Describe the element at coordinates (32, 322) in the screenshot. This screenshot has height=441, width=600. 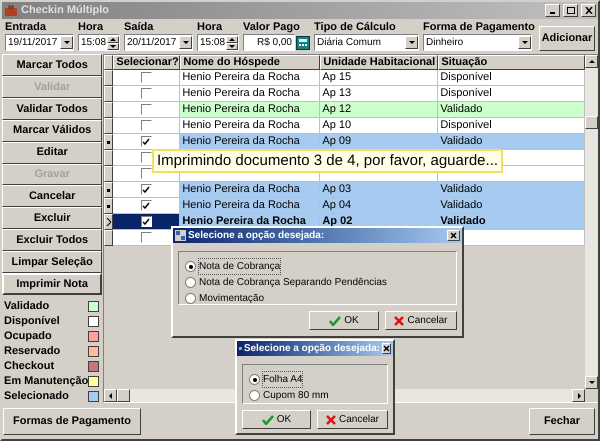
I see `legend-label: Disponível` at that location.